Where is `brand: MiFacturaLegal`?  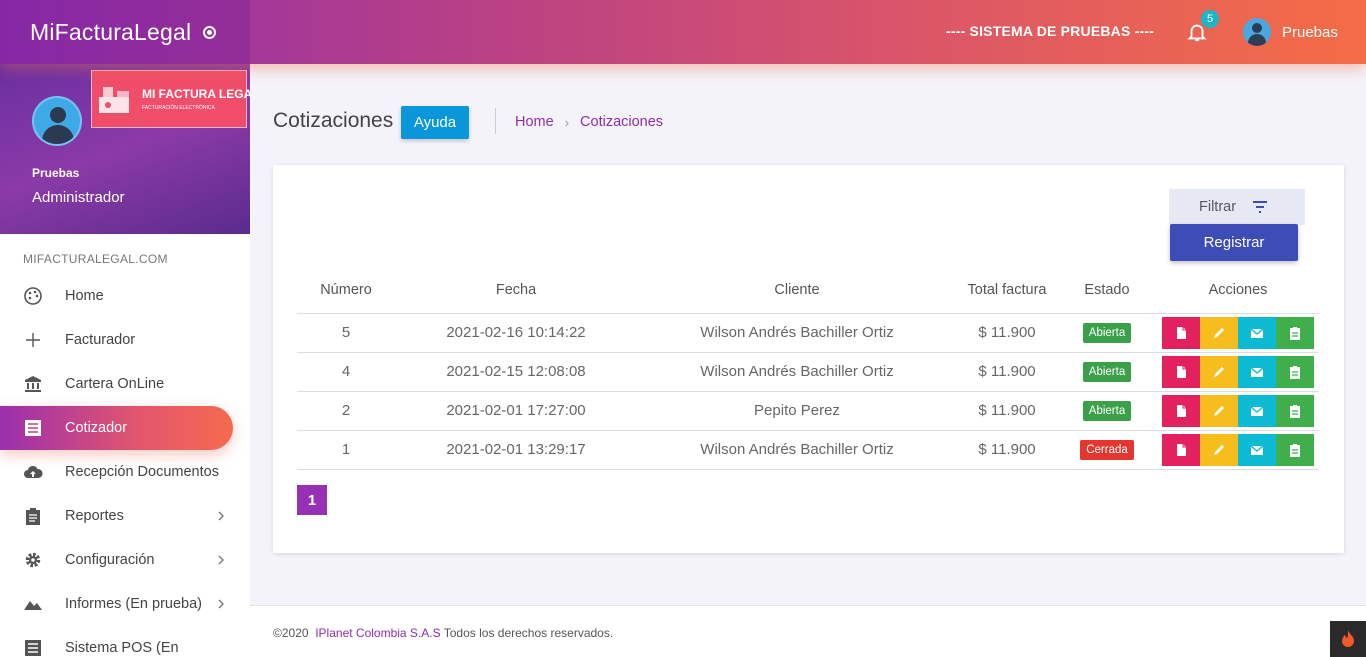
brand: MiFacturaLegal is located at coordinates (125, 32).